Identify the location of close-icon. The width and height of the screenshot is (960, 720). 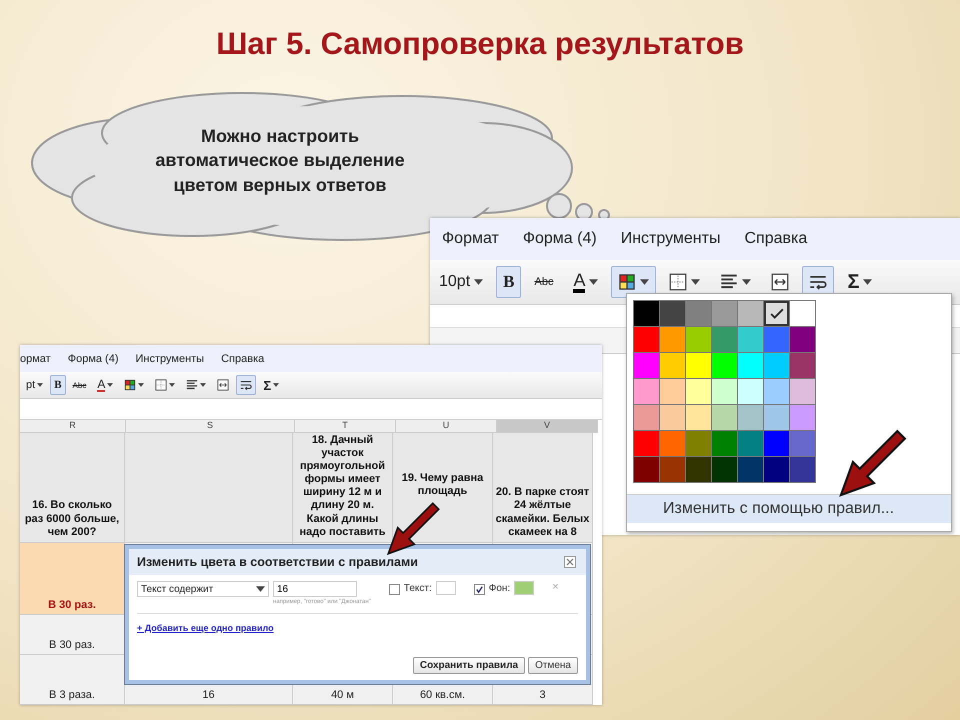
(570, 562).